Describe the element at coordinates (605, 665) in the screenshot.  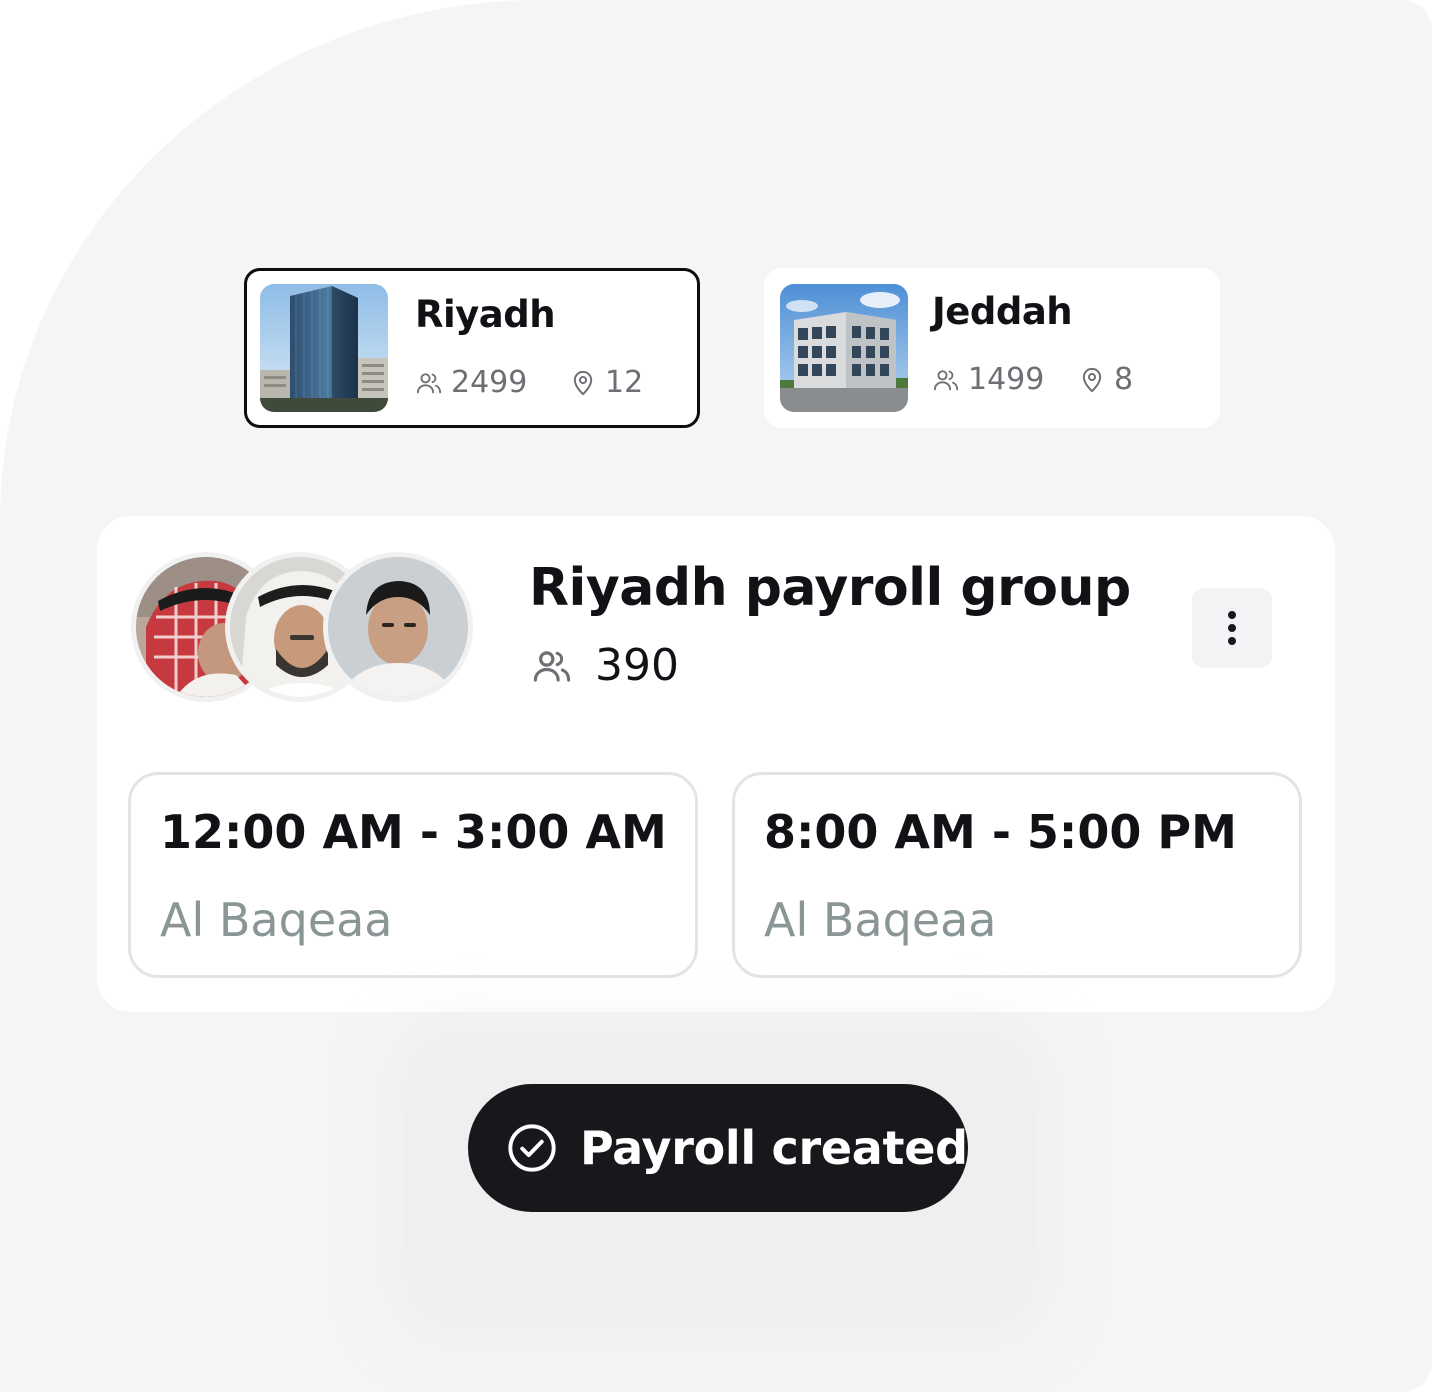
I see `group-member-count: 390` at that location.